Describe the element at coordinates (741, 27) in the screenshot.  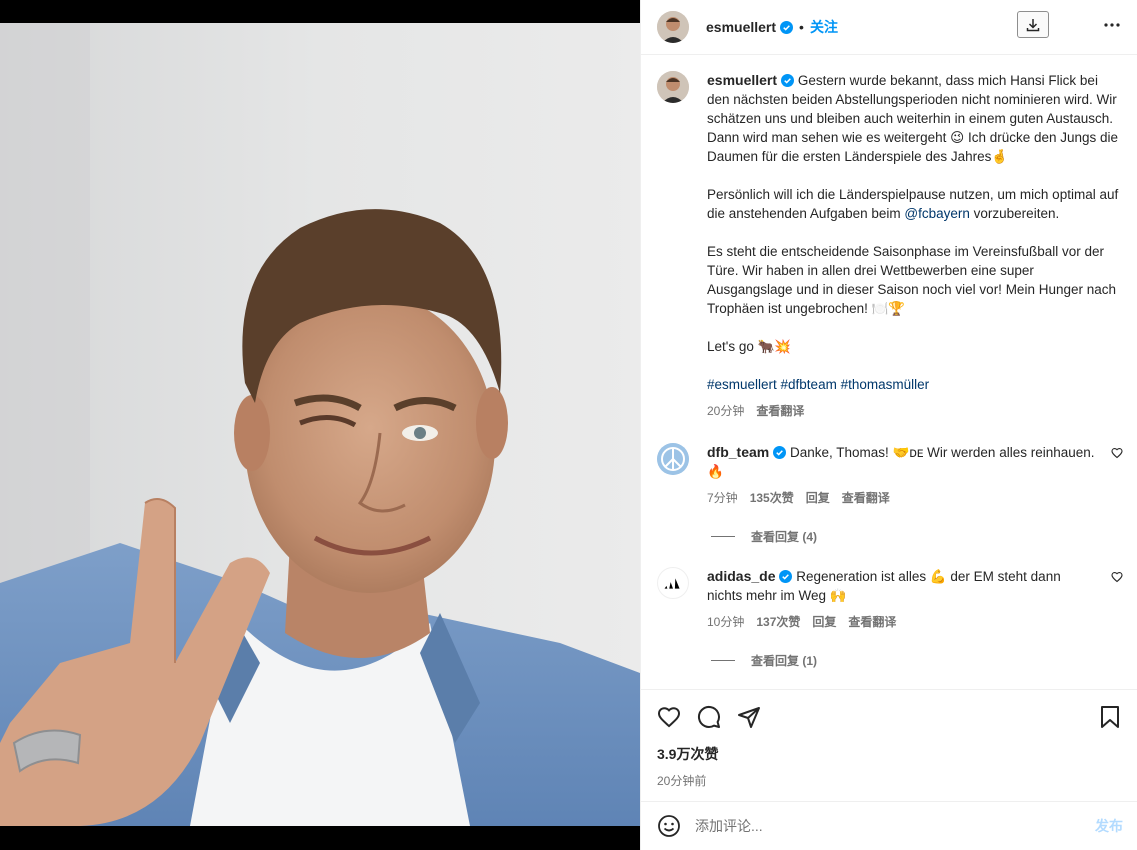
I see `header-username: esmuellert` at that location.